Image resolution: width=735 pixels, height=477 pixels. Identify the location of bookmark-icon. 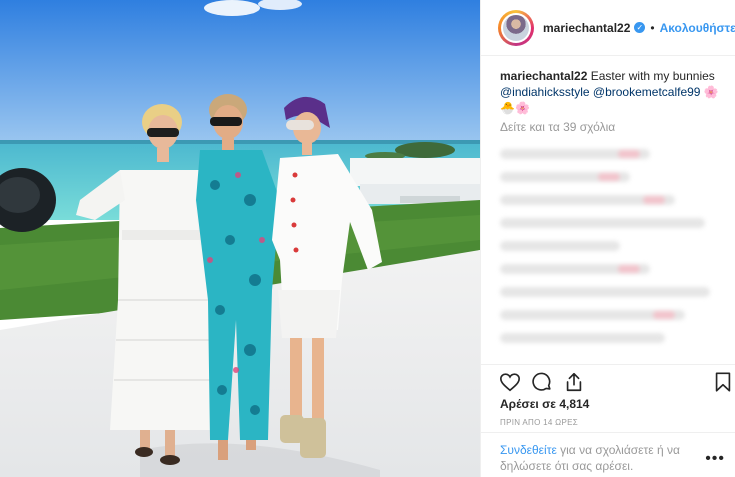
(723, 382).